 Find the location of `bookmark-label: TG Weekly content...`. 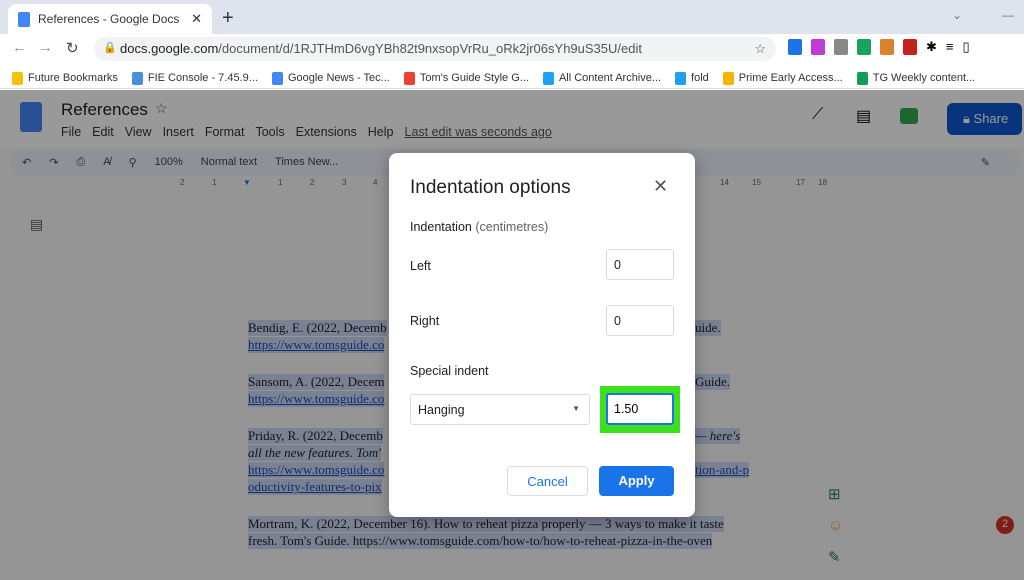

bookmark-label: TG Weekly content... is located at coordinates (924, 78).